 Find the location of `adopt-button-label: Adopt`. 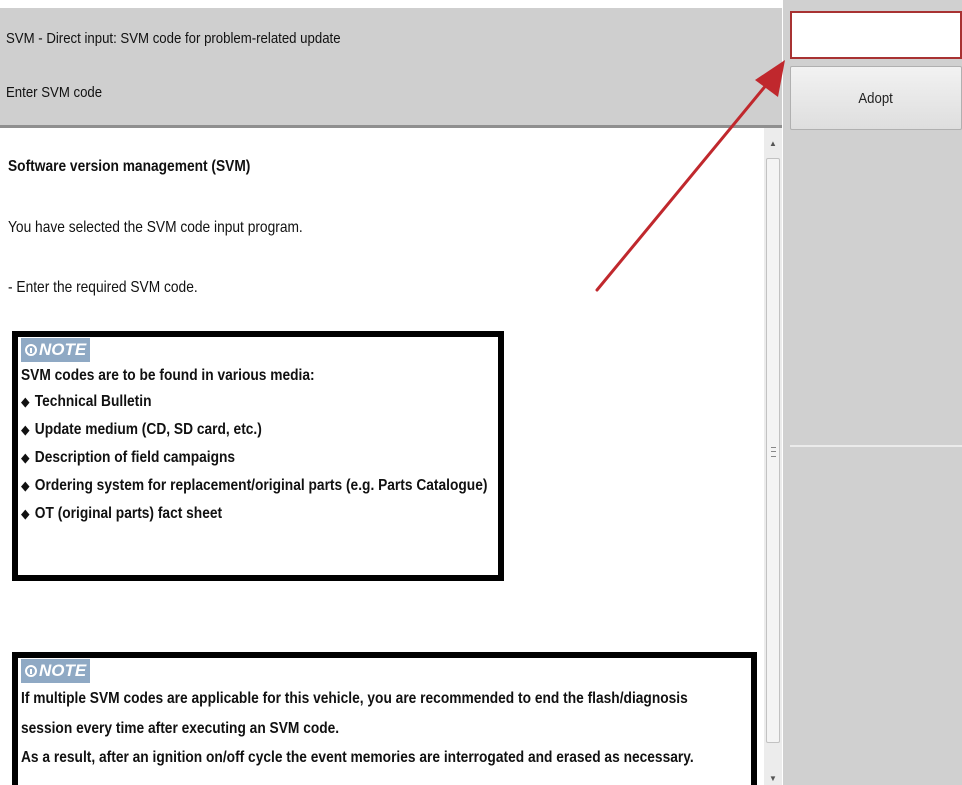

adopt-button-label: Adopt is located at coordinates (876, 98).